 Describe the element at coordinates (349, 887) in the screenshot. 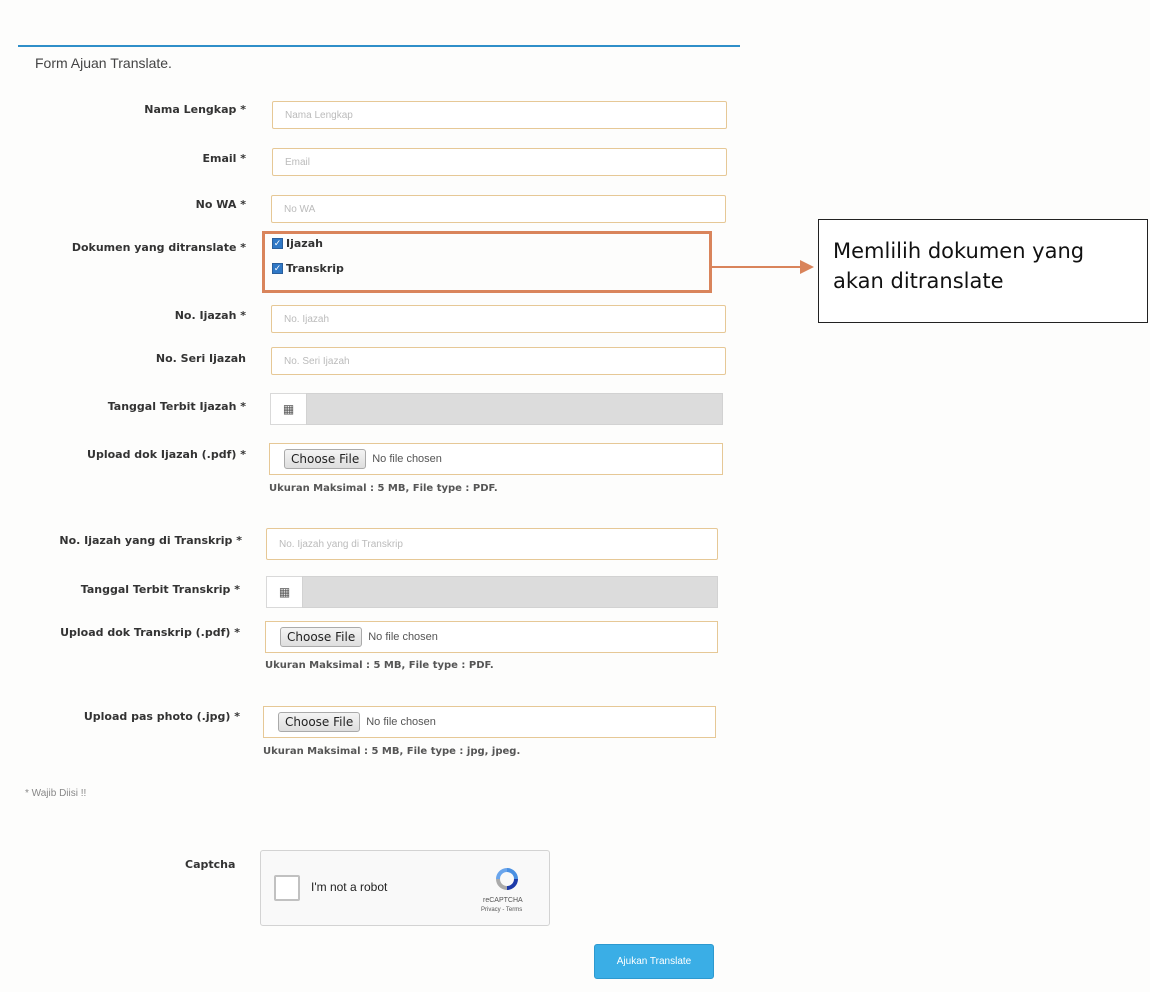

I see `recaptcha-text: I'm not a robot` at that location.